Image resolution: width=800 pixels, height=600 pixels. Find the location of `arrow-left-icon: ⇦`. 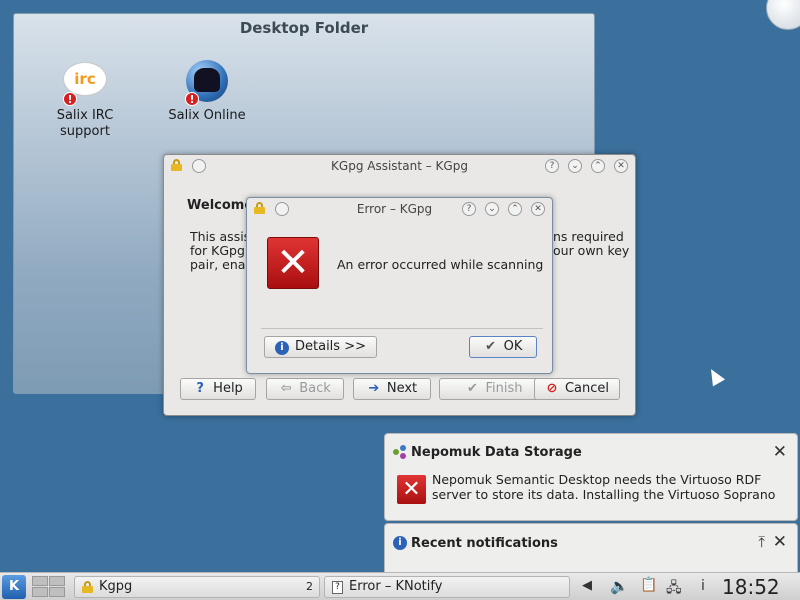

arrow-left-icon: ⇦ is located at coordinates (286, 388).